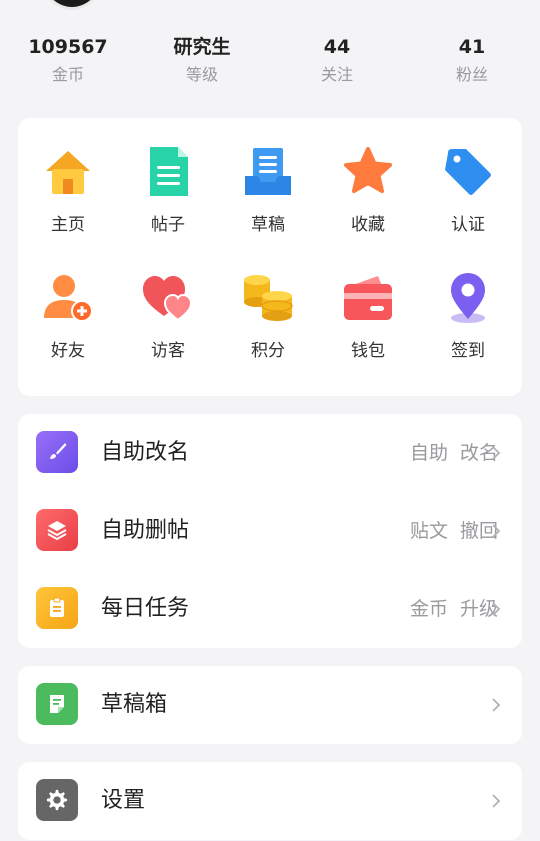 This screenshot has height=841, width=540. What do you see at coordinates (68, 61) in the screenshot?
I see `stat-coins: 109567 金币` at bounding box center [68, 61].